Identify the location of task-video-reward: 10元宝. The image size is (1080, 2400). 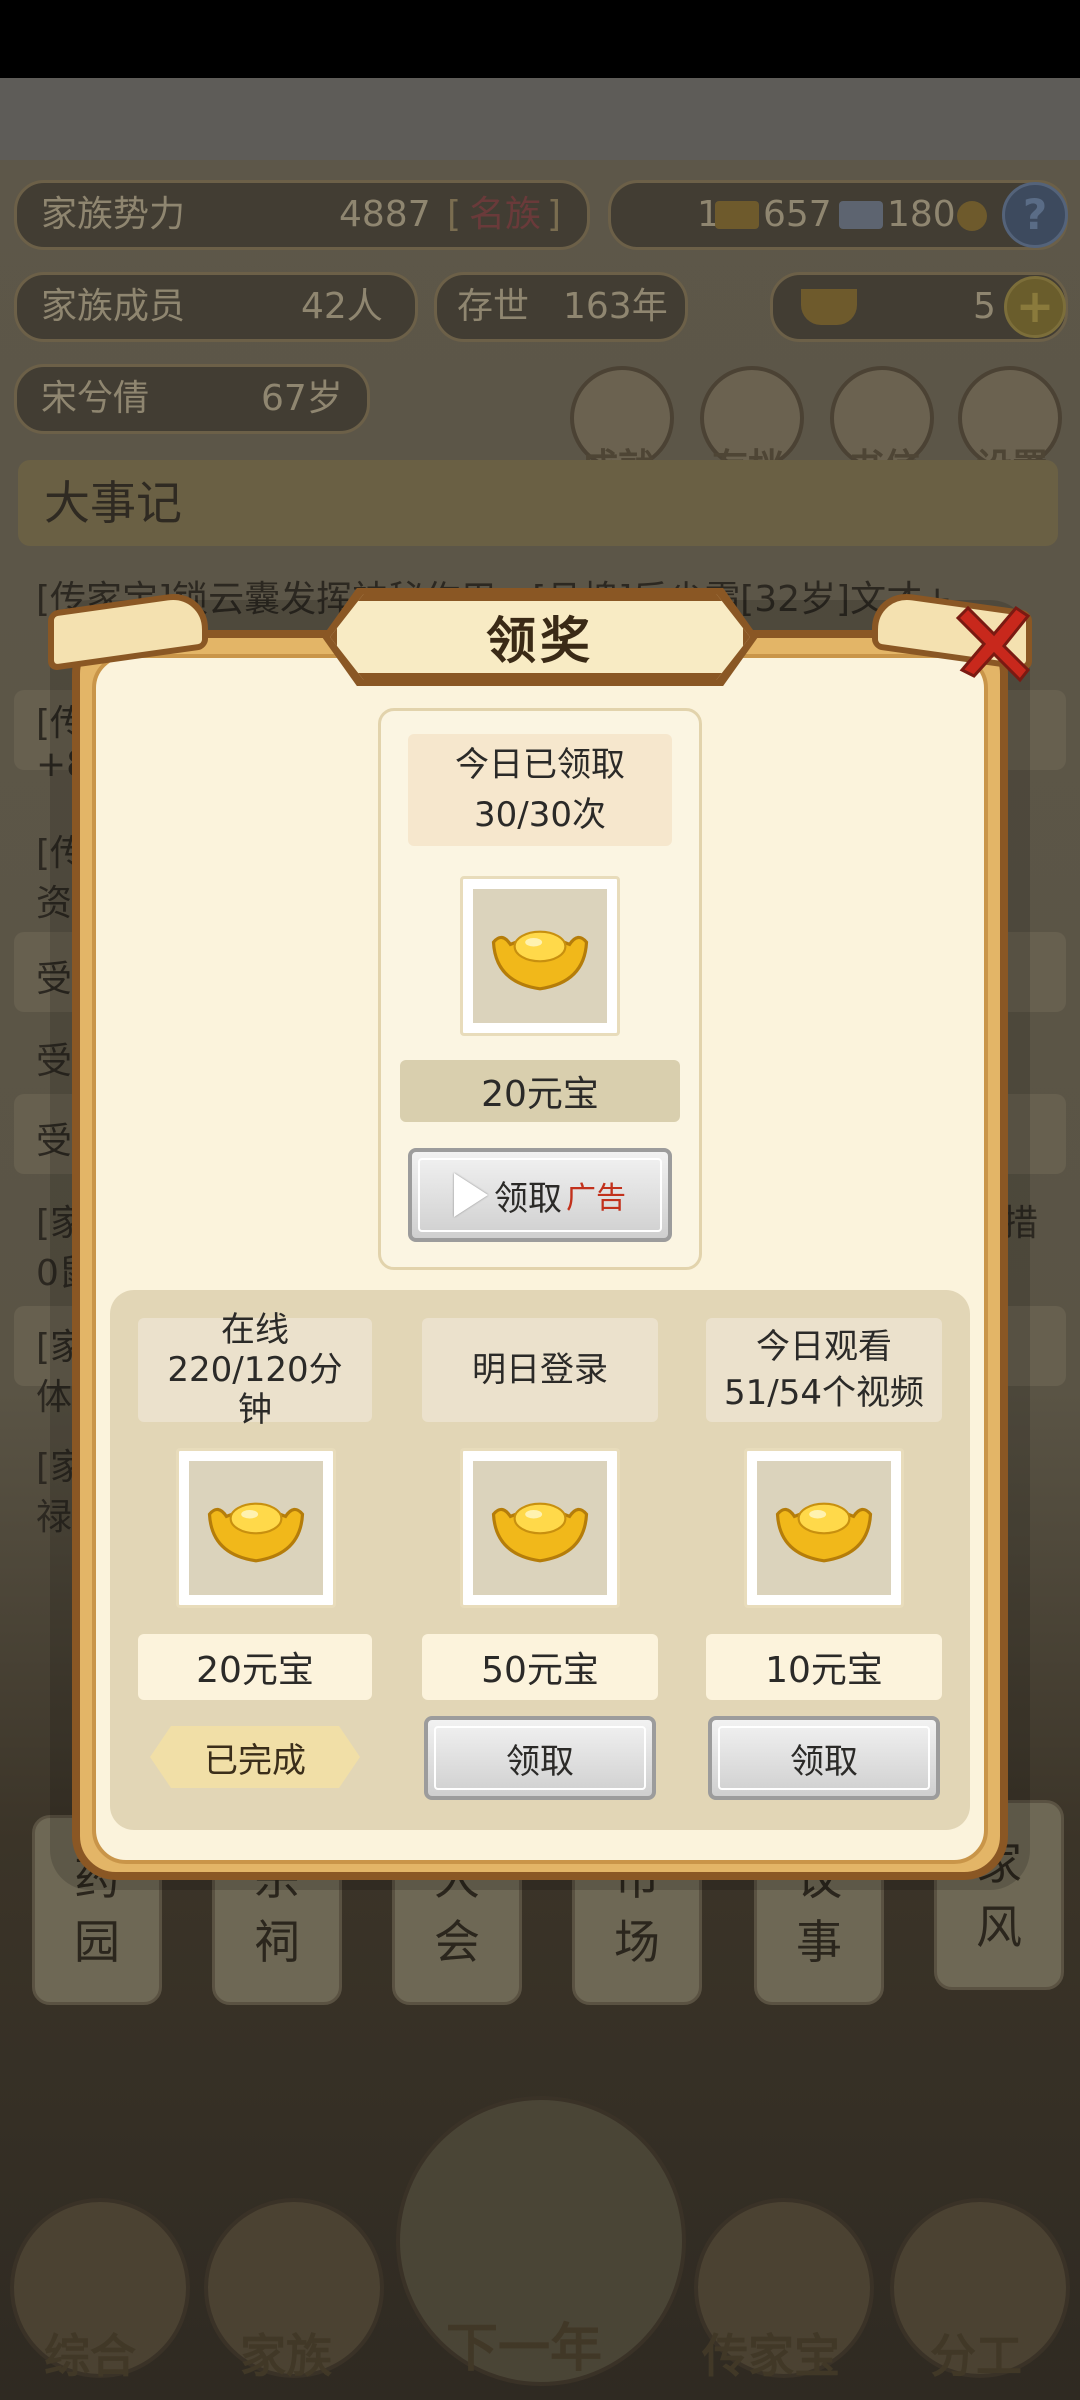
(824, 1667).